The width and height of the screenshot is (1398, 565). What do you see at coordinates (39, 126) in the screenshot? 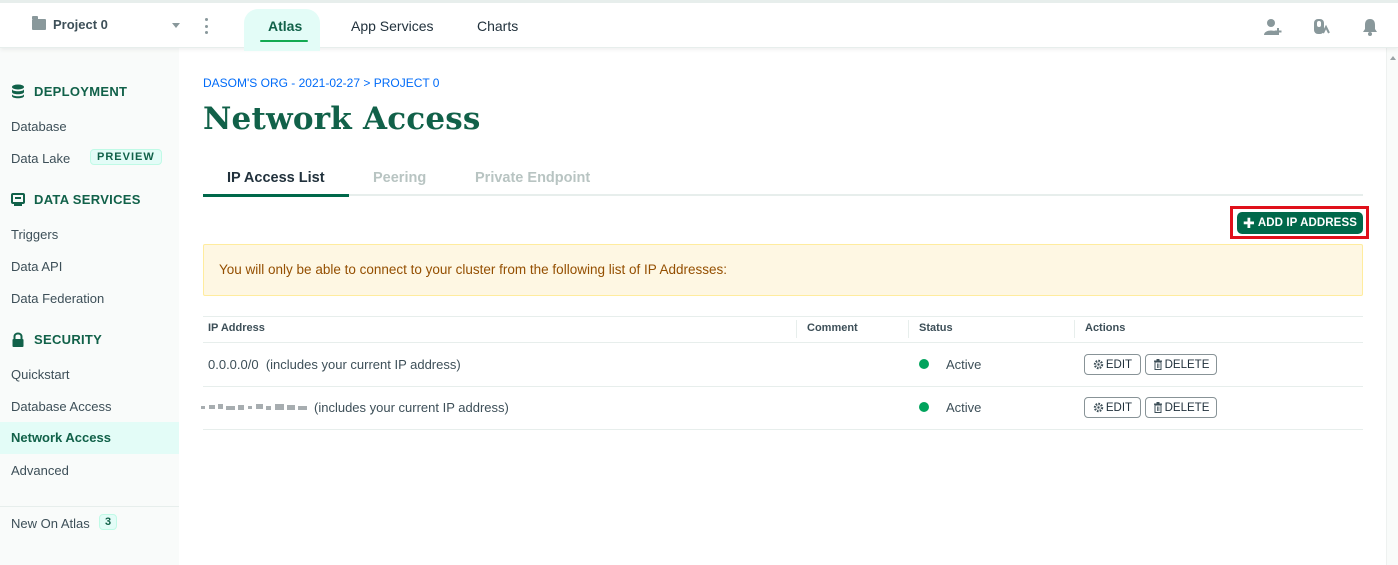
I see `sidebar-item-database: Database` at bounding box center [39, 126].